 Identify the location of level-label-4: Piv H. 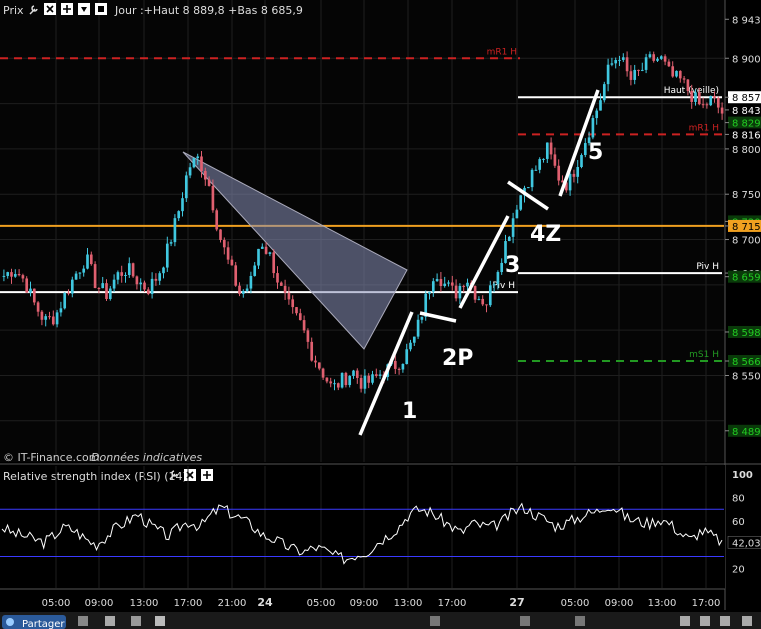
(707, 267).